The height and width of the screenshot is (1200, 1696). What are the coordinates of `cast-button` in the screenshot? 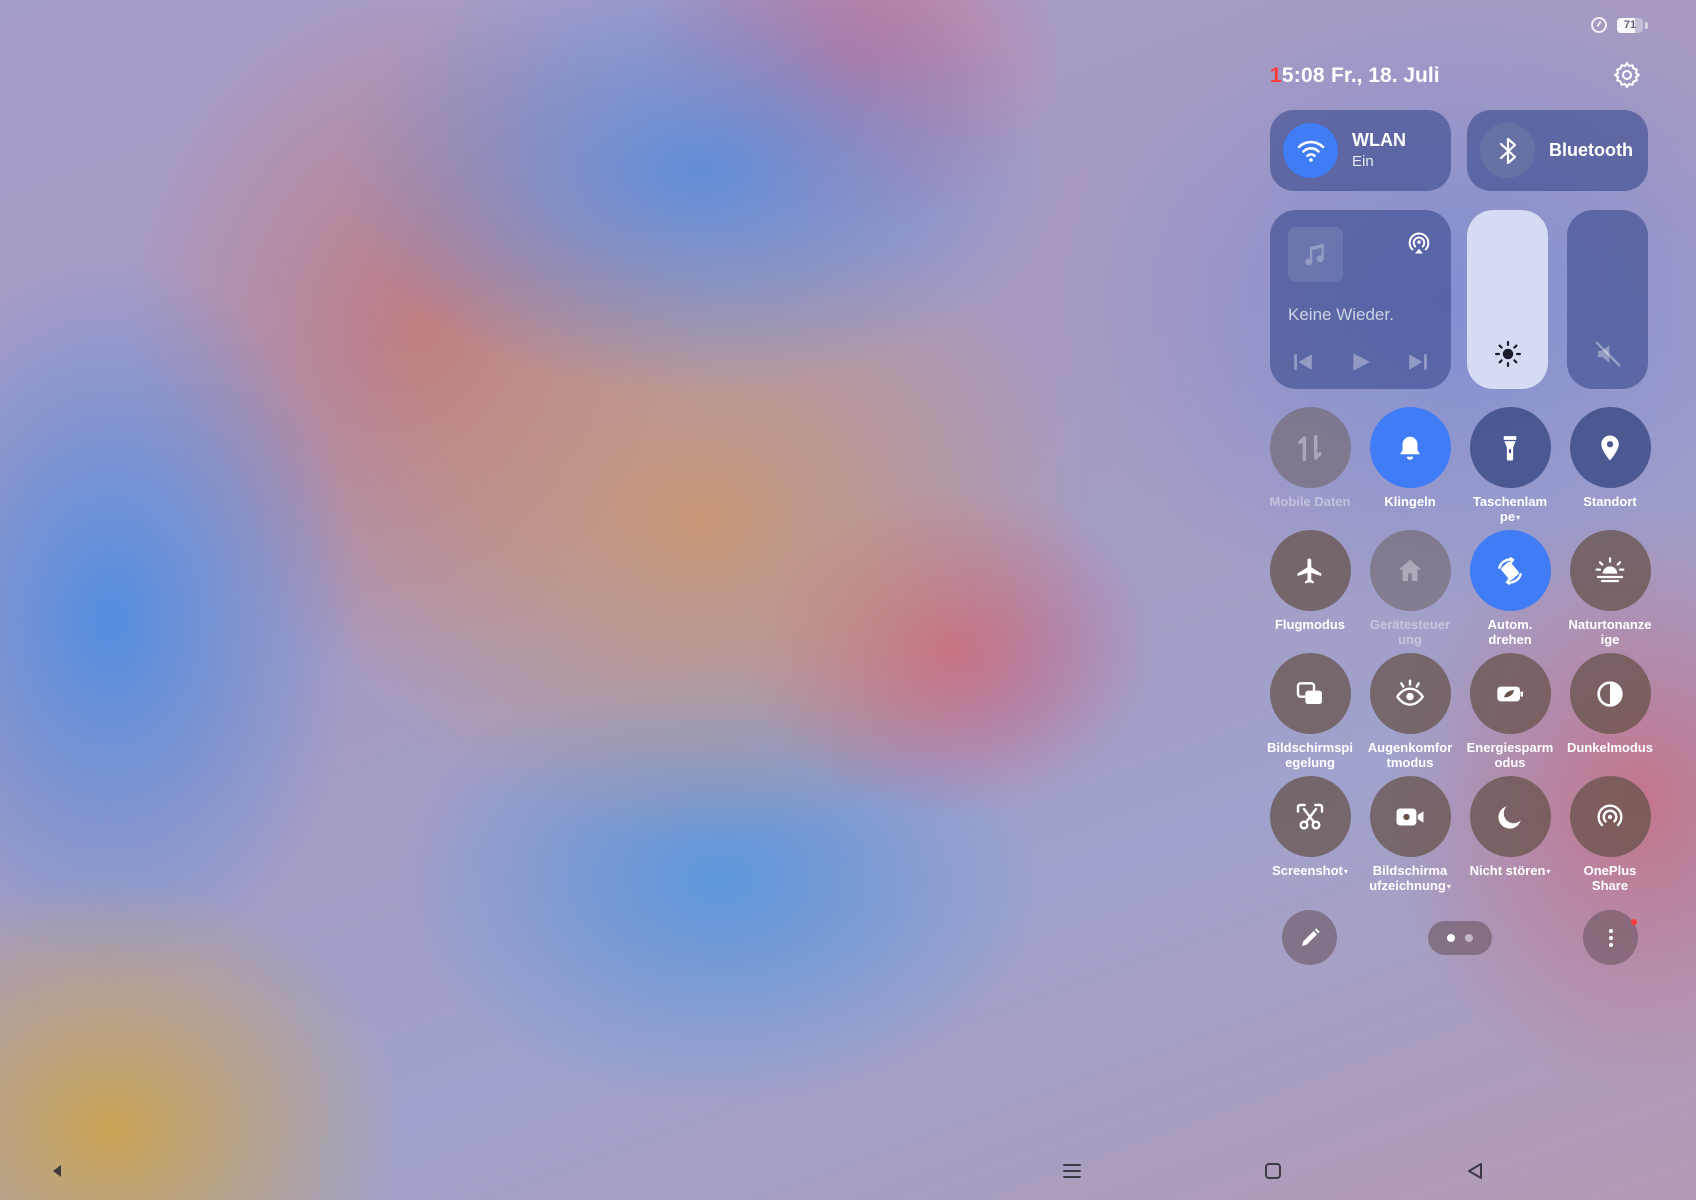 It's located at (1419, 243).